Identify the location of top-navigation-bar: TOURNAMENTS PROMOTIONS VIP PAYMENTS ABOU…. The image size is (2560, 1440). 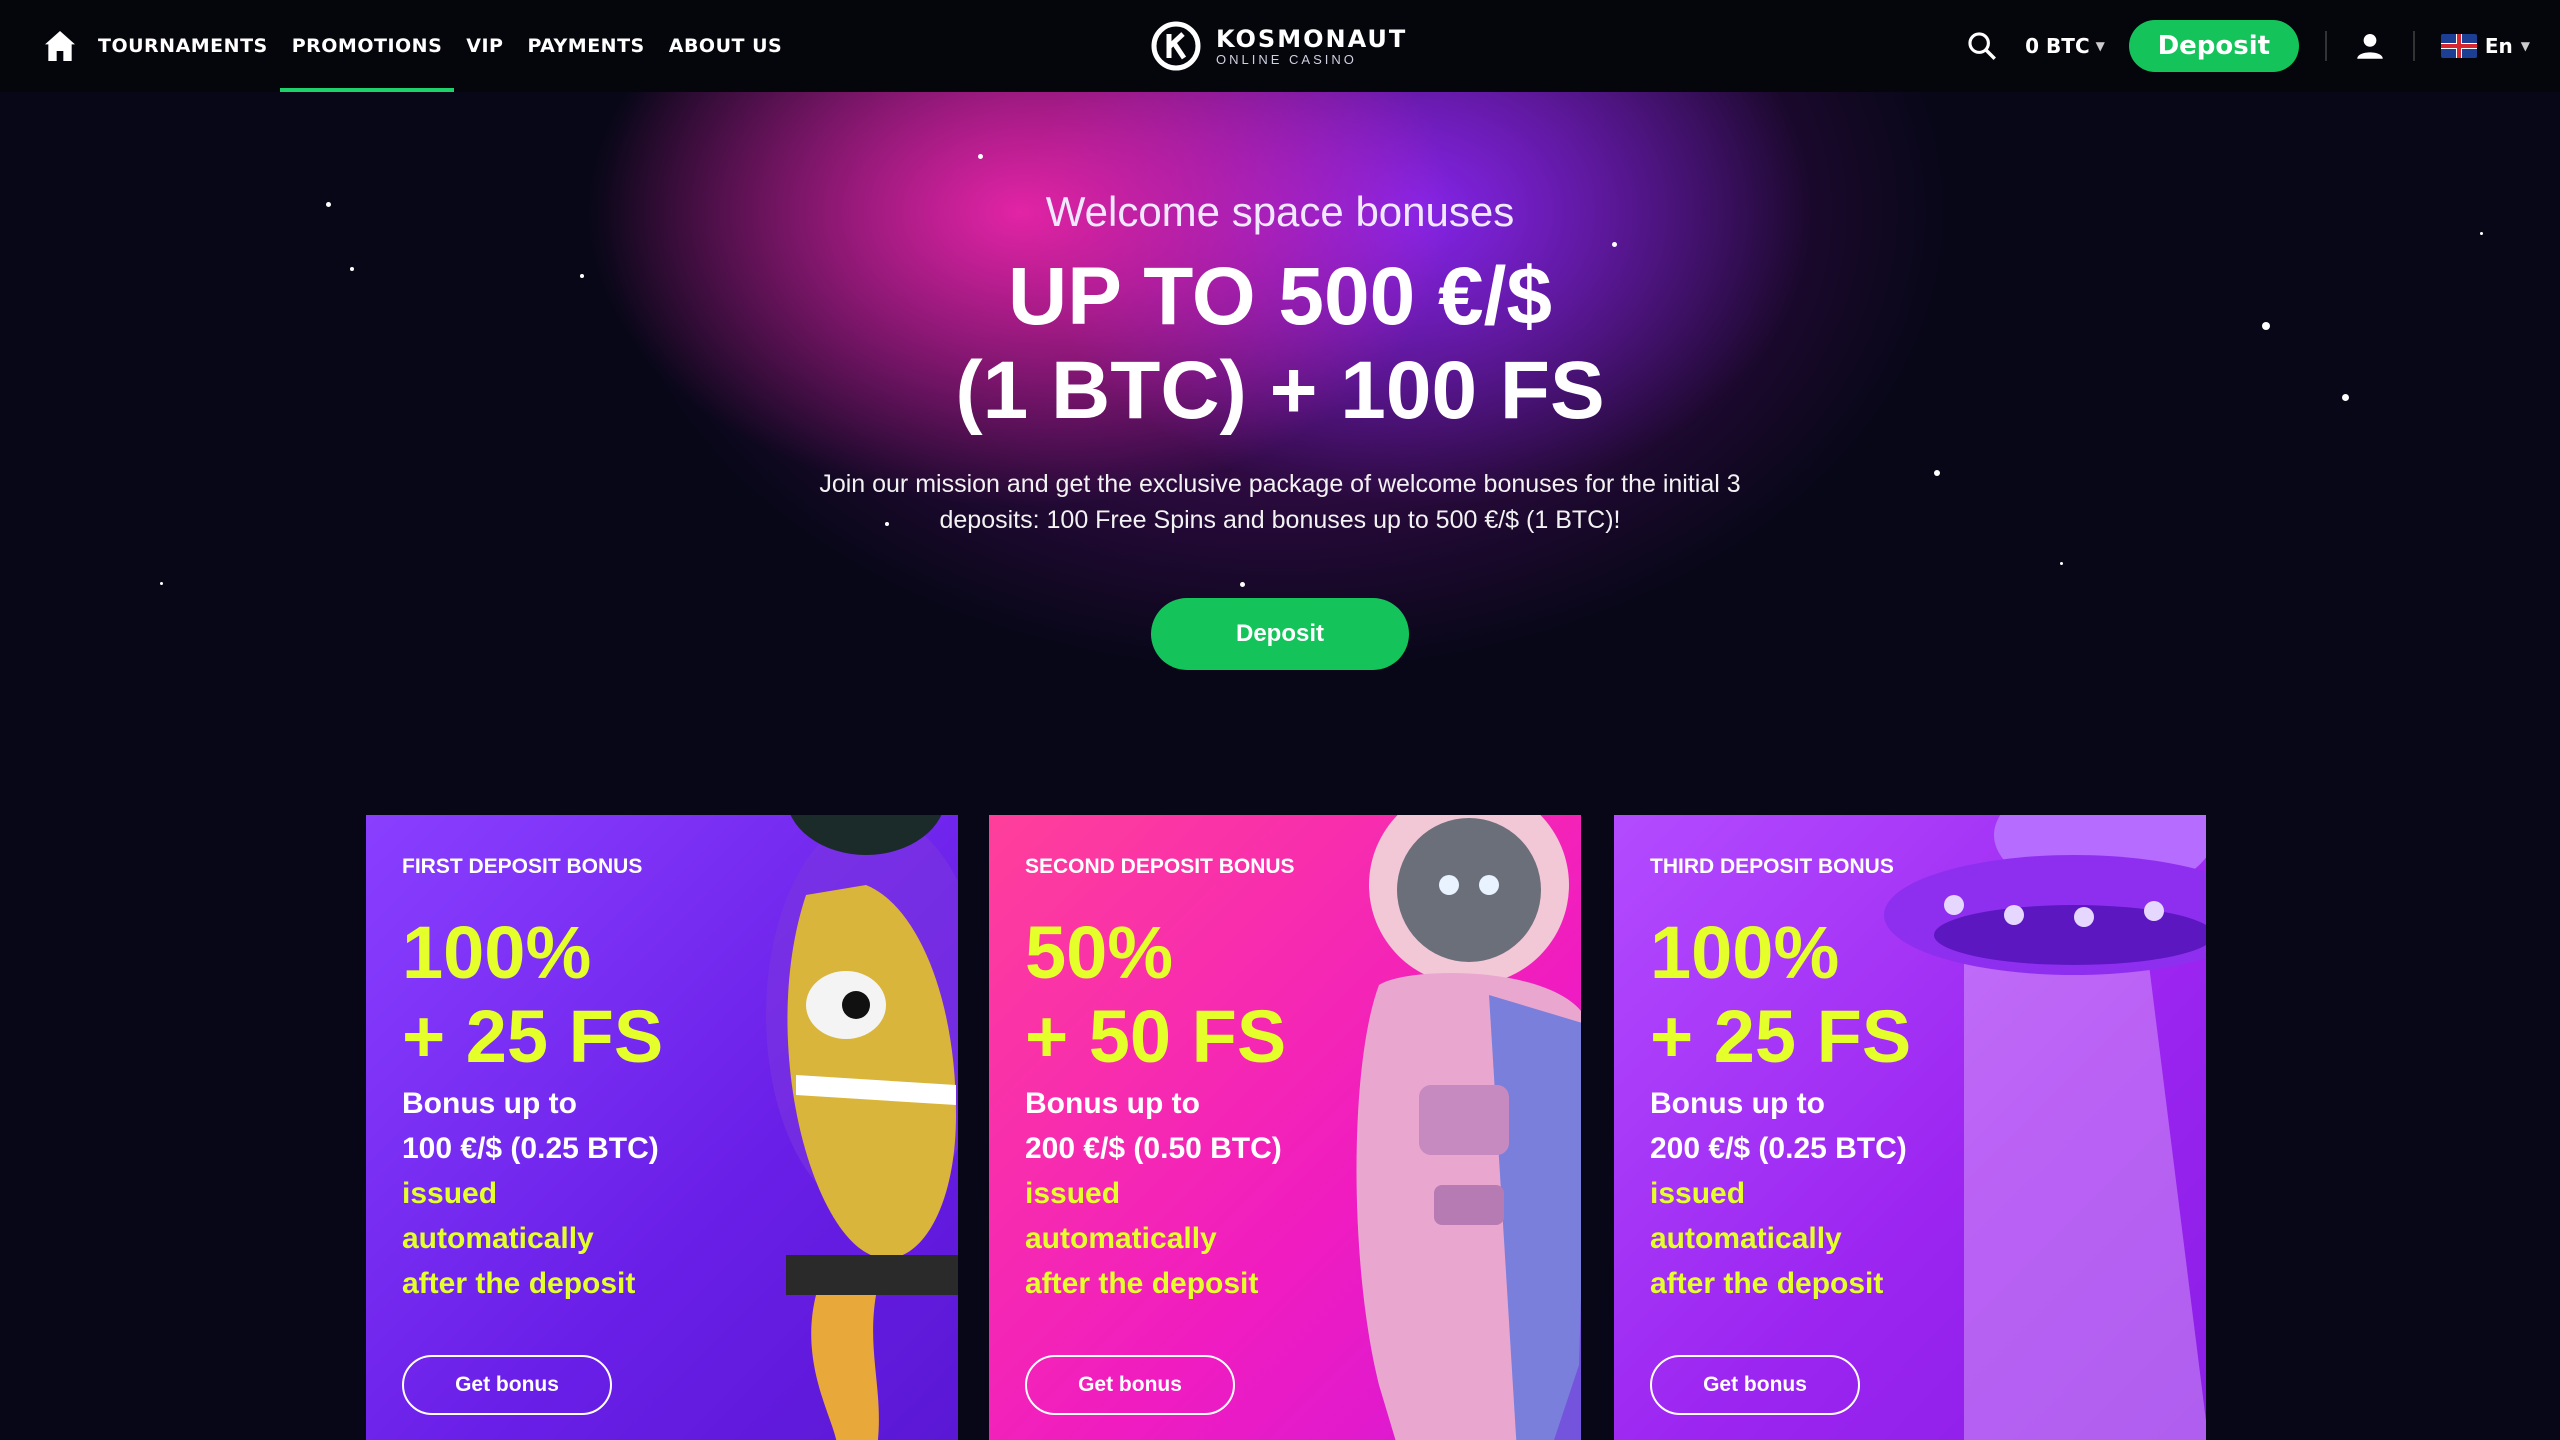
(1280, 46).